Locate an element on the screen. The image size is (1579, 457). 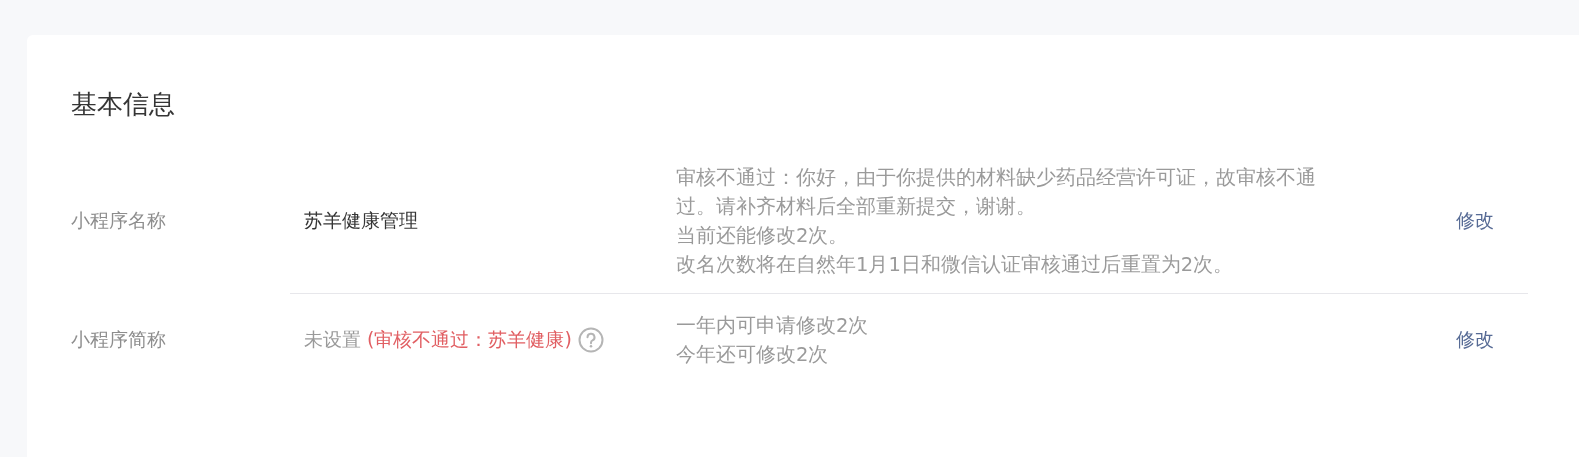
field-value: 苏羊健康管理 is located at coordinates (361, 220).